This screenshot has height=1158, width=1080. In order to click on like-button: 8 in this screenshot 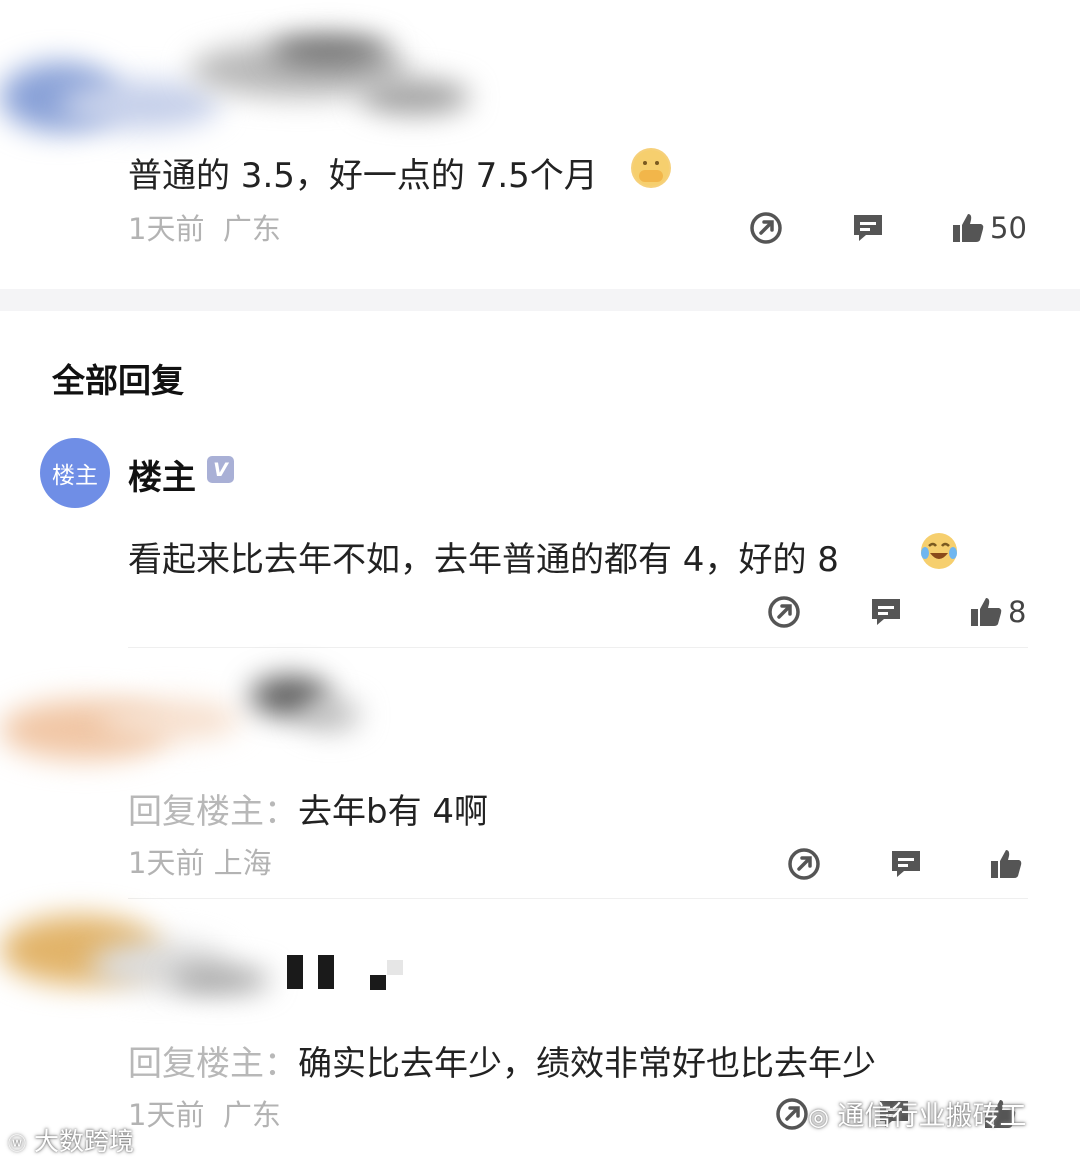, I will do `click(997, 612)`.